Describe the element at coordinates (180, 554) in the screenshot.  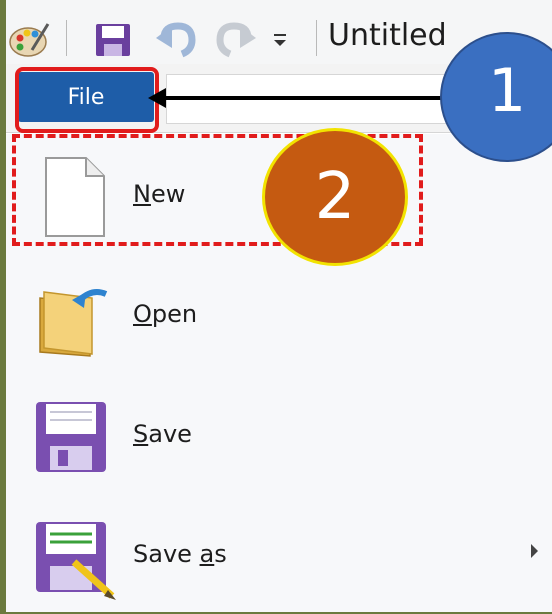
I see `menu-item-label: Save as` at that location.